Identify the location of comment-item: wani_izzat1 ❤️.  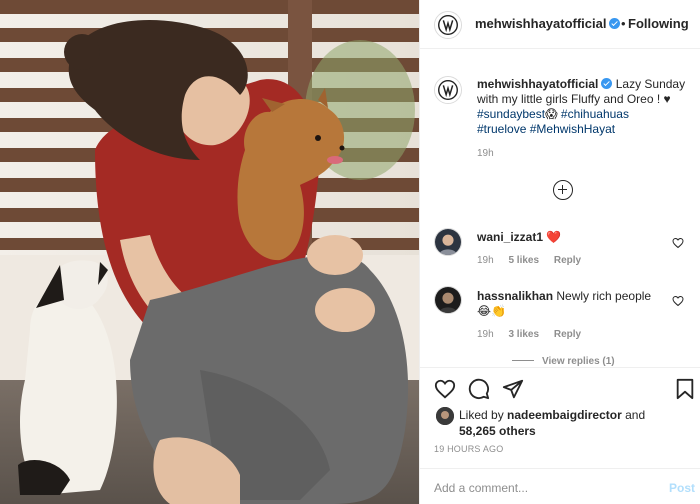
(572, 237).